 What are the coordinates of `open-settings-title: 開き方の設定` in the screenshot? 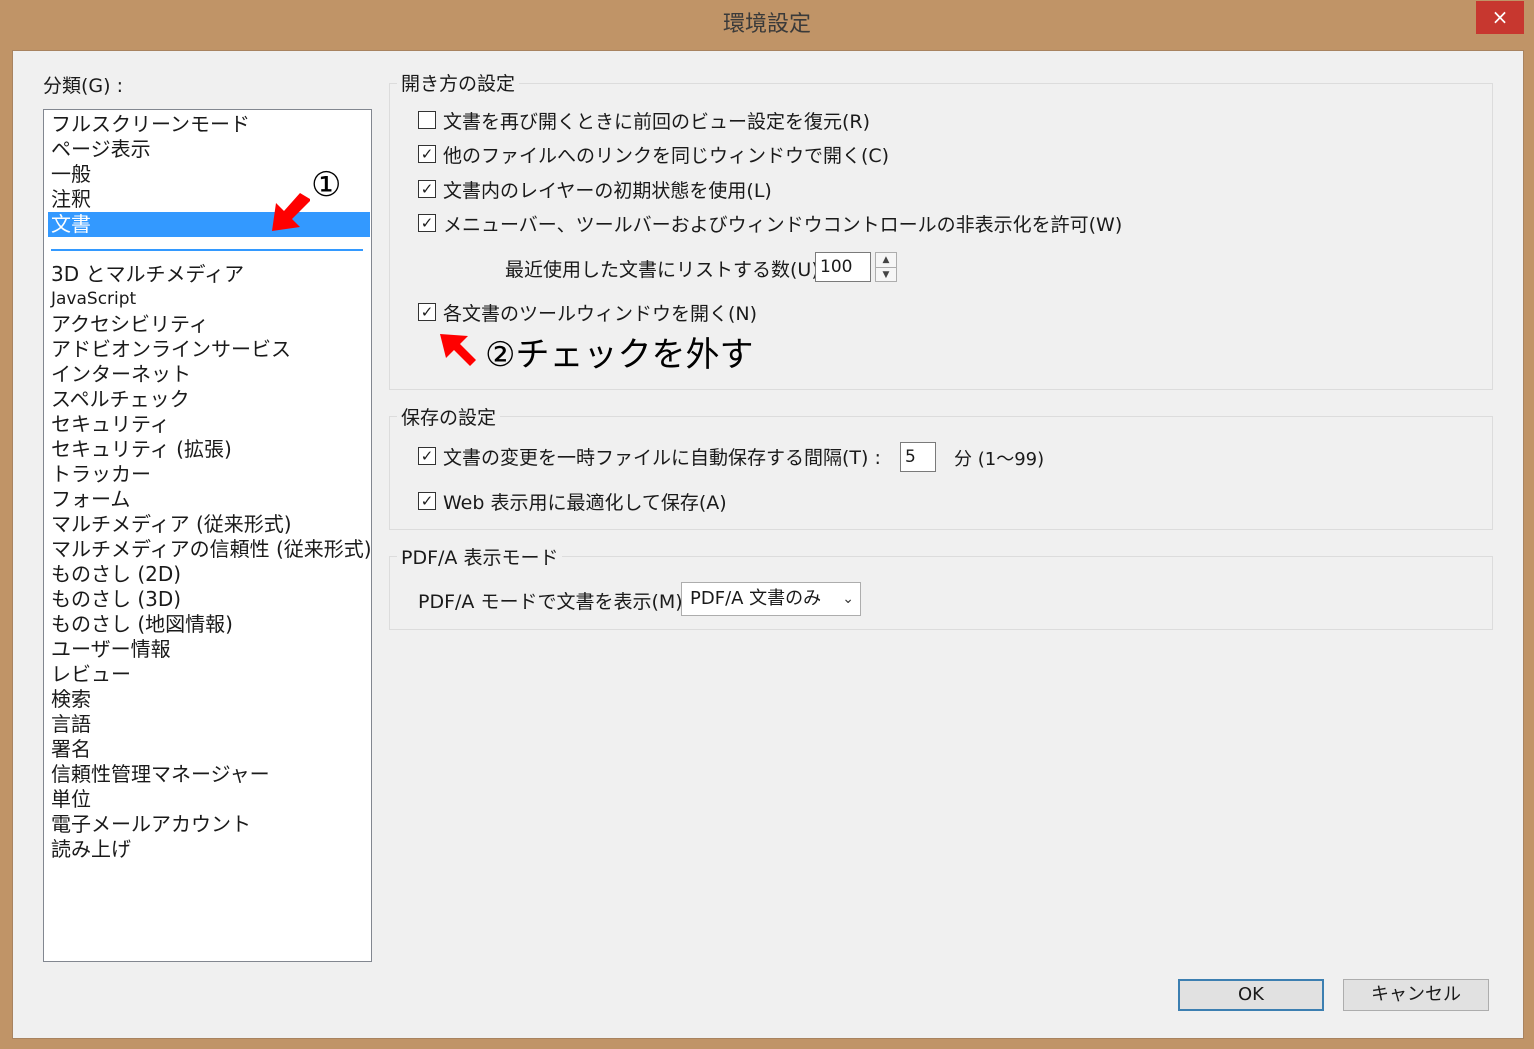 It's located at (458, 82).